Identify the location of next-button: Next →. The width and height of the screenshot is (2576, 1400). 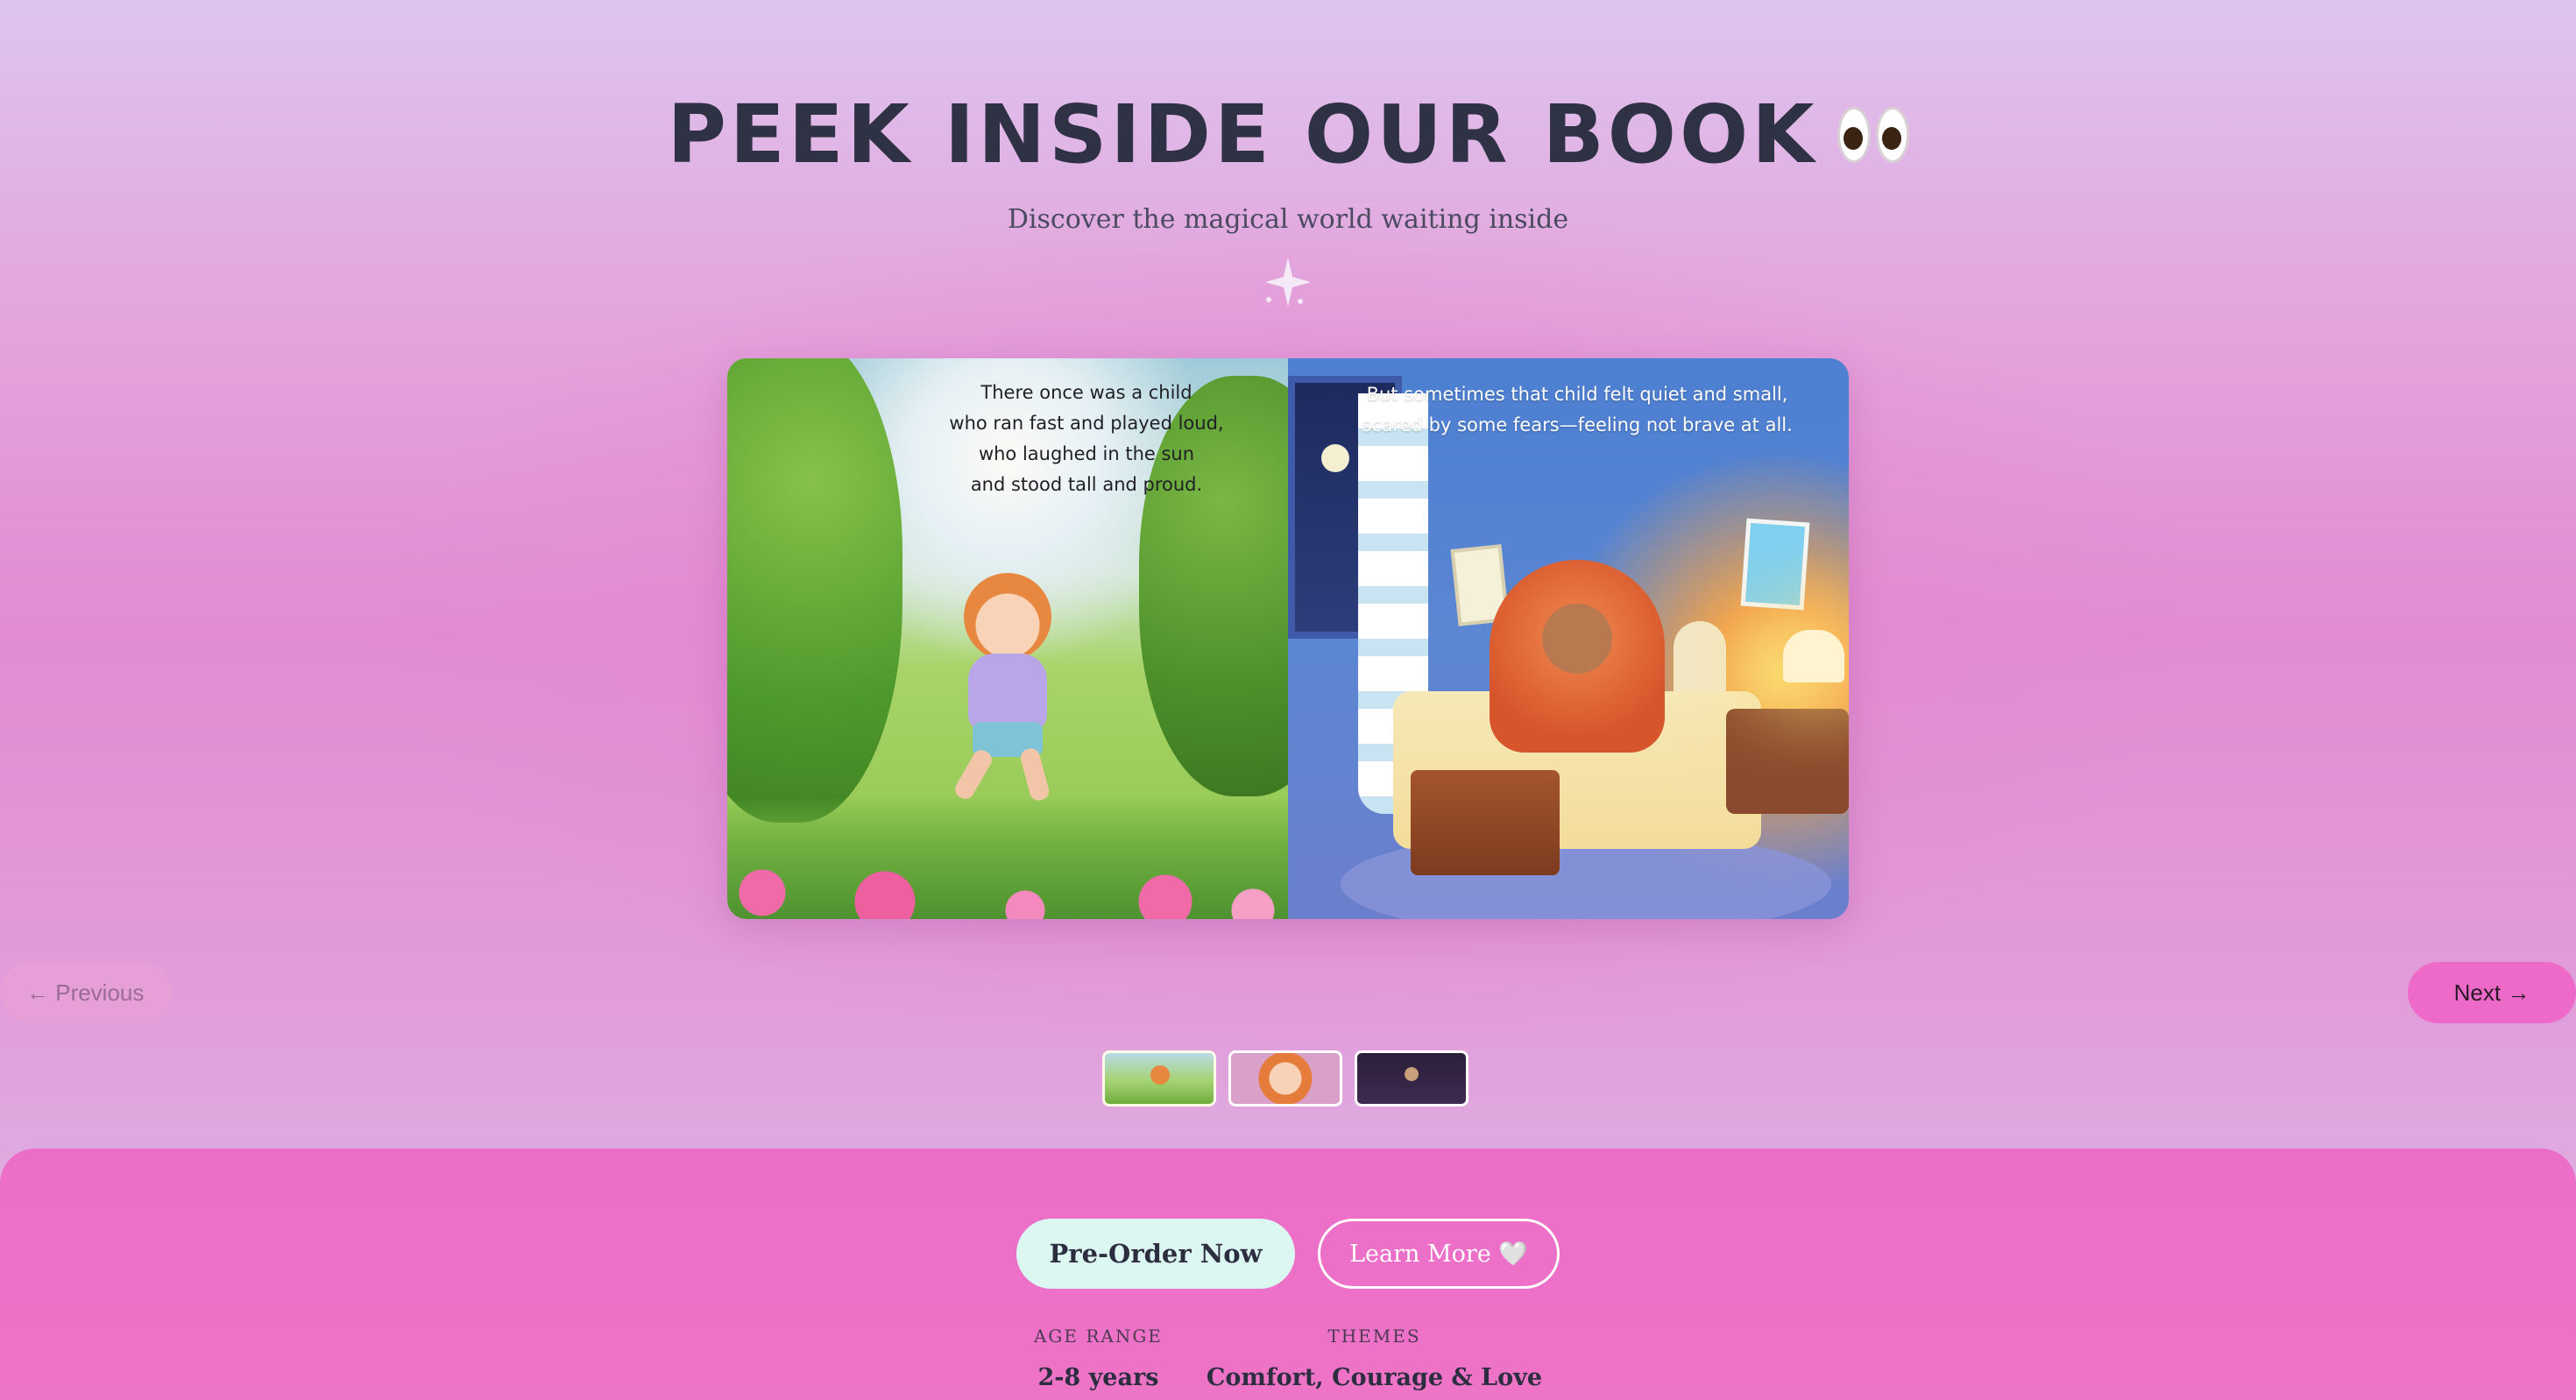
(2492, 992).